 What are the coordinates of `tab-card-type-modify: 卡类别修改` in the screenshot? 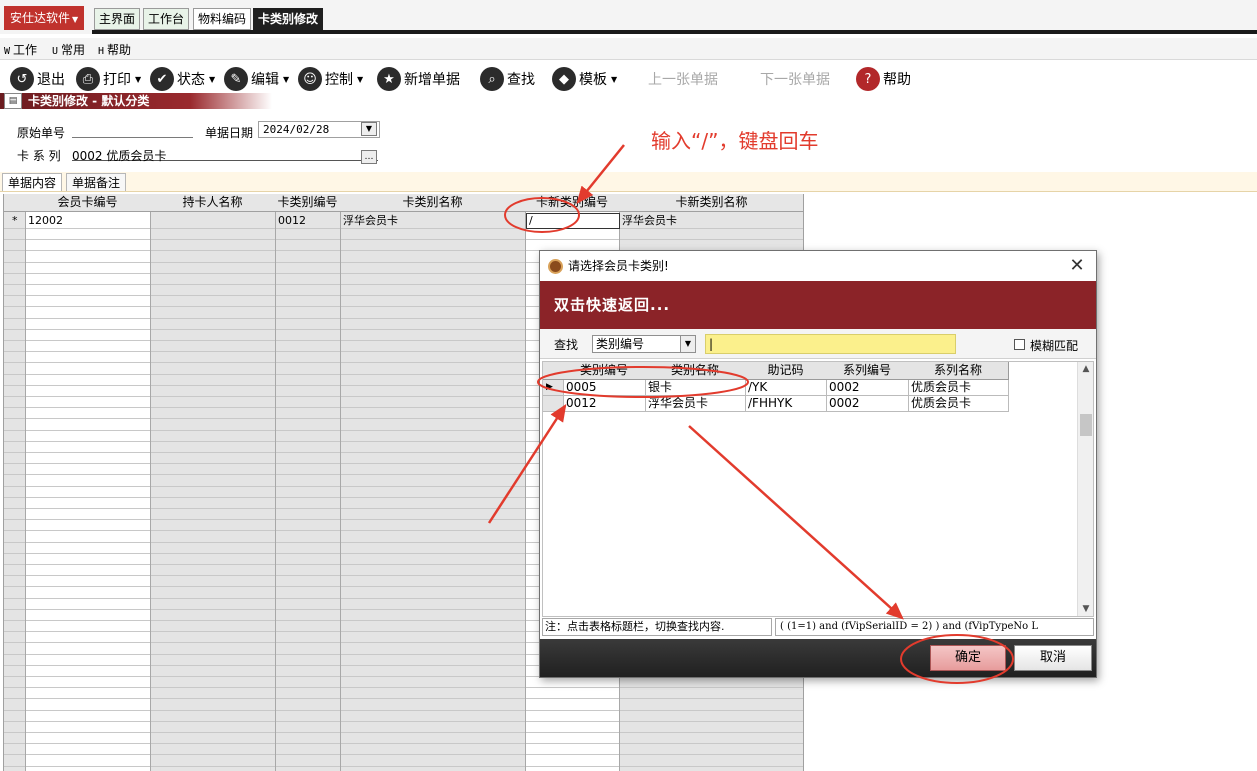 It's located at (288, 19).